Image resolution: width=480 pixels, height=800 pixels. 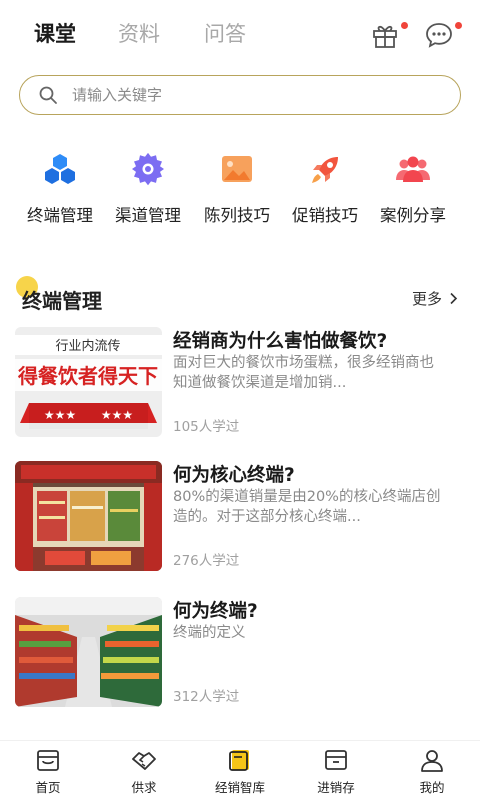 I want to click on category-channel-management: 渠道管理, so click(x=148, y=189).